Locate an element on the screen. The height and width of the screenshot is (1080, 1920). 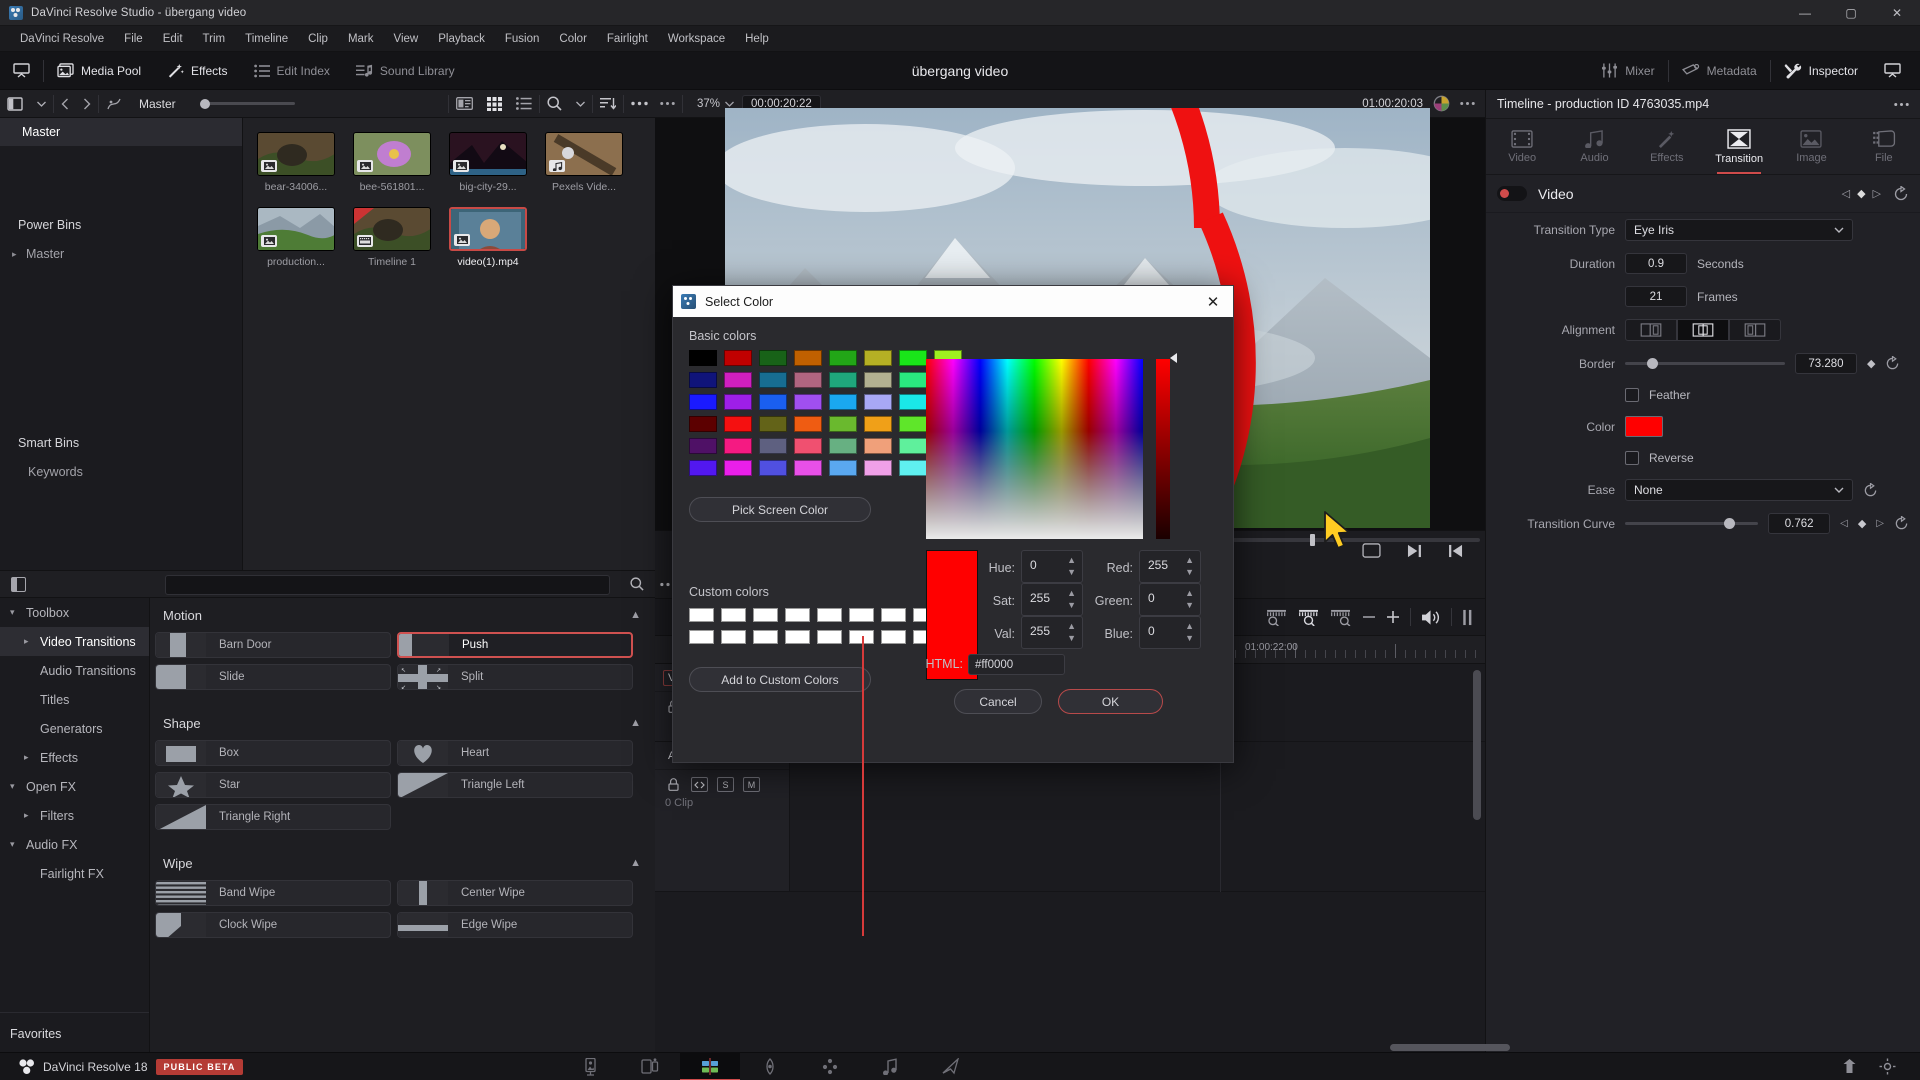
menu-color: Color is located at coordinates (572, 39).